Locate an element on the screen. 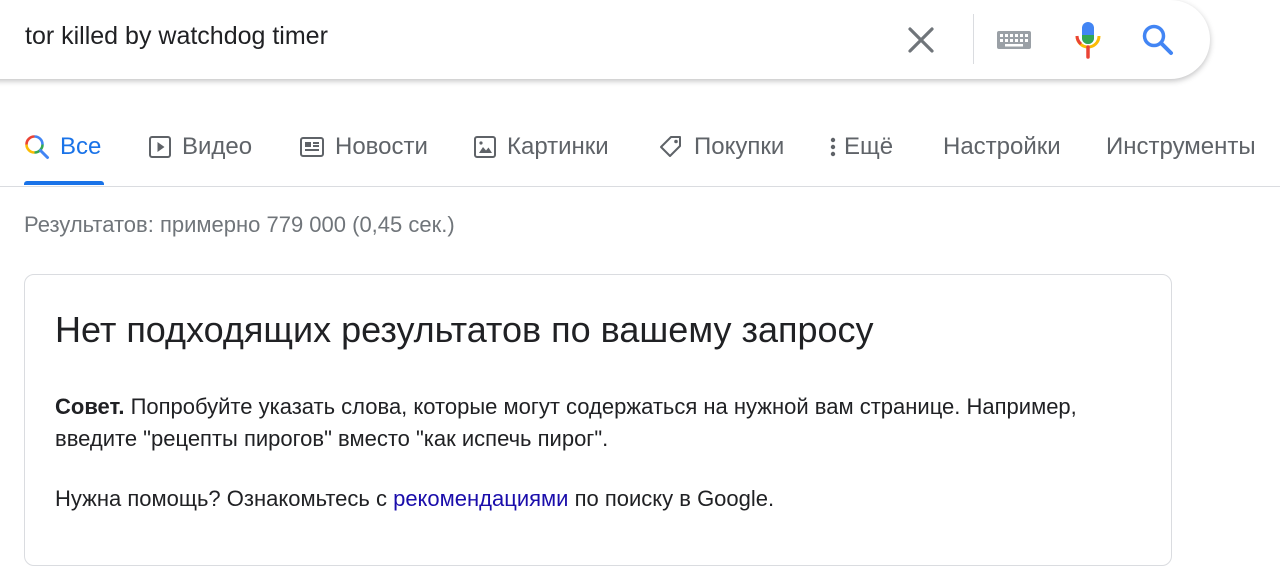 This screenshot has height=579, width=1280. tabs-divider is located at coordinates (640, 186).